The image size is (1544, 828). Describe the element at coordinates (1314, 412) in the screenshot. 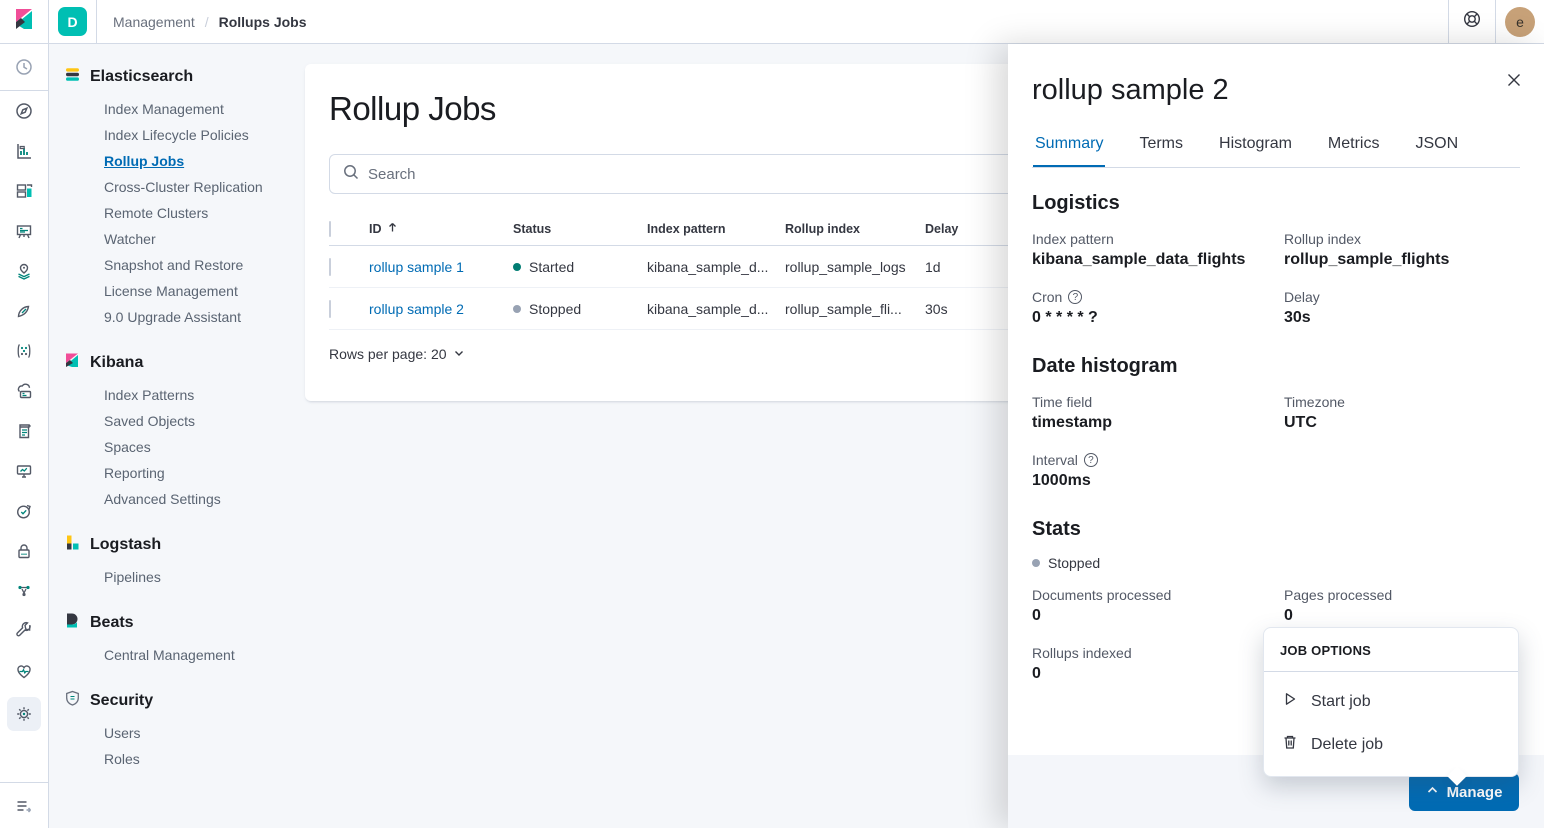

I see `field-timezone: Timezone UTC` at that location.